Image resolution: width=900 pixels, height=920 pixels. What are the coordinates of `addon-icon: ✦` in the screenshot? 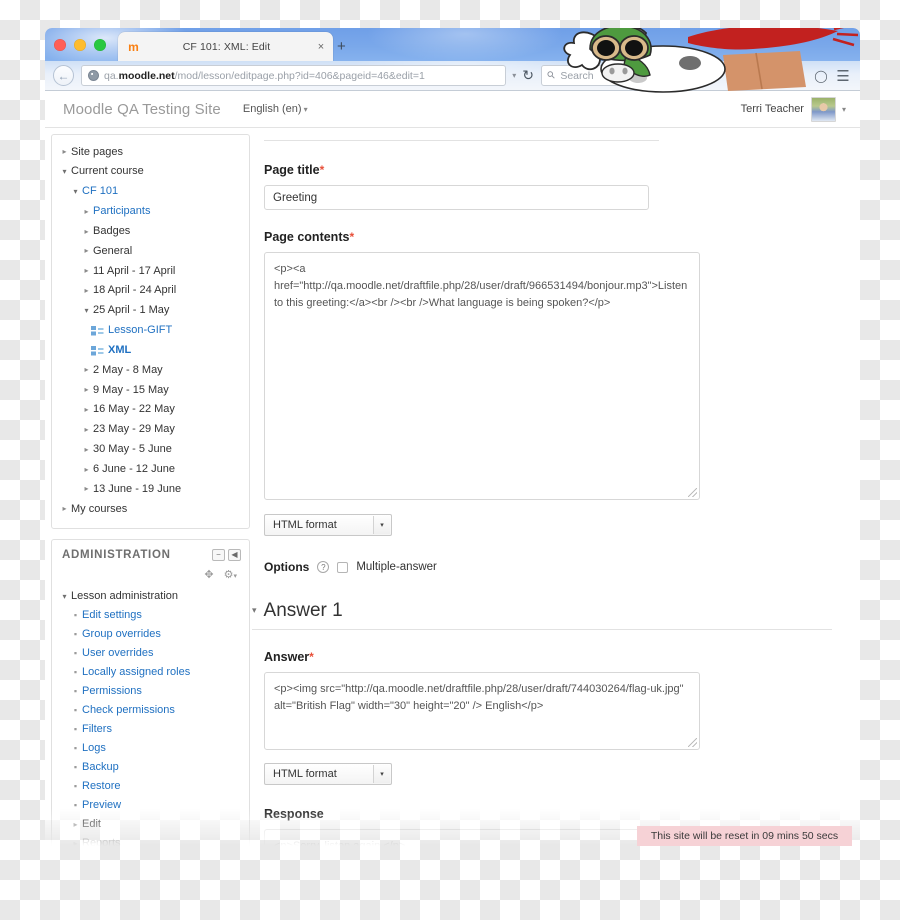 It's located at (777, 76).